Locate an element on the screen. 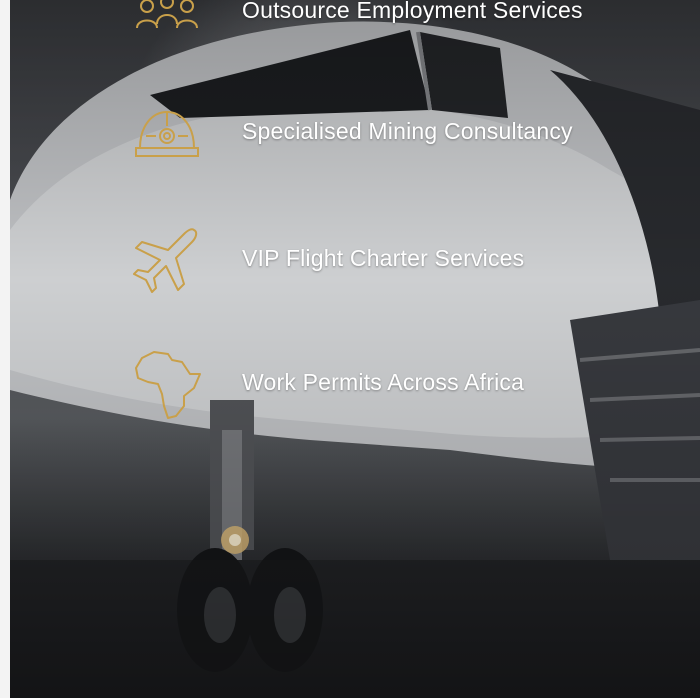  service-label-work-permits-africa: Work Permits Across Africa is located at coordinates (383, 382).